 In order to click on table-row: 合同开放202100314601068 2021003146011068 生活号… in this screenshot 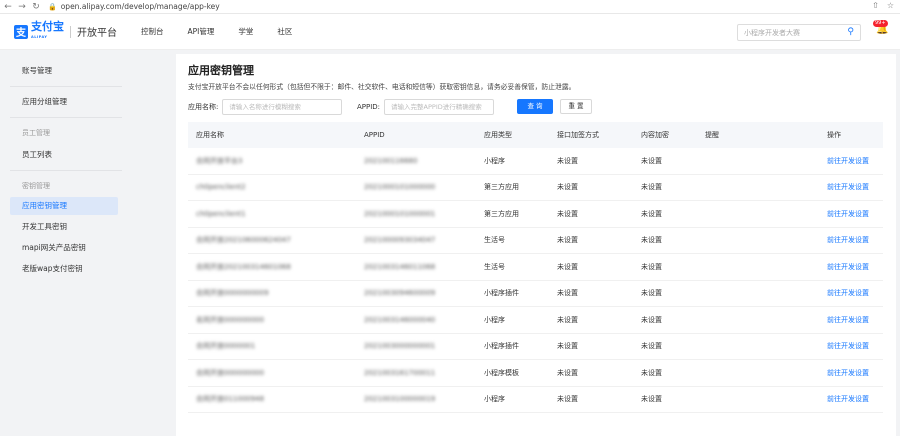, I will do `click(535, 267)`.